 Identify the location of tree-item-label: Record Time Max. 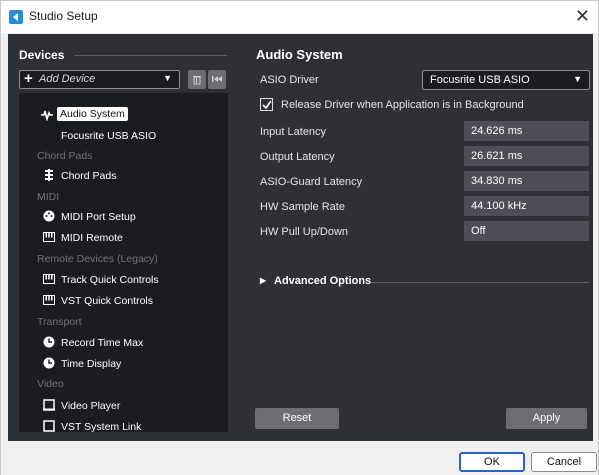
(102, 343).